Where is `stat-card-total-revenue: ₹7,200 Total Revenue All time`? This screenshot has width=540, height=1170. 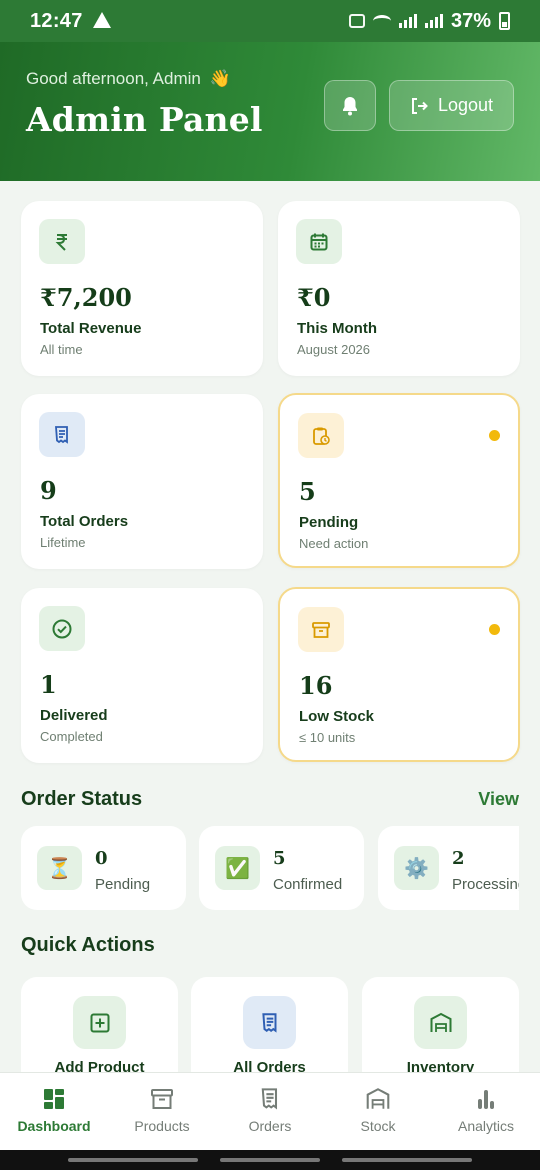
stat-card-total-revenue: ₹7,200 Total Revenue All time is located at coordinates (142, 288).